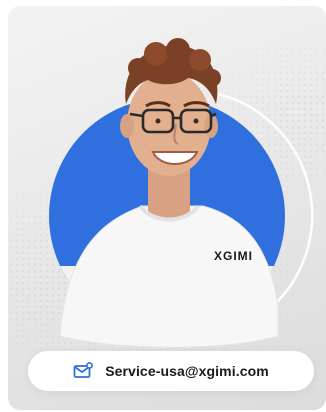  What do you see at coordinates (187, 371) in the screenshot?
I see `email-address: Service-usa@xgimi.com` at bounding box center [187, 371].